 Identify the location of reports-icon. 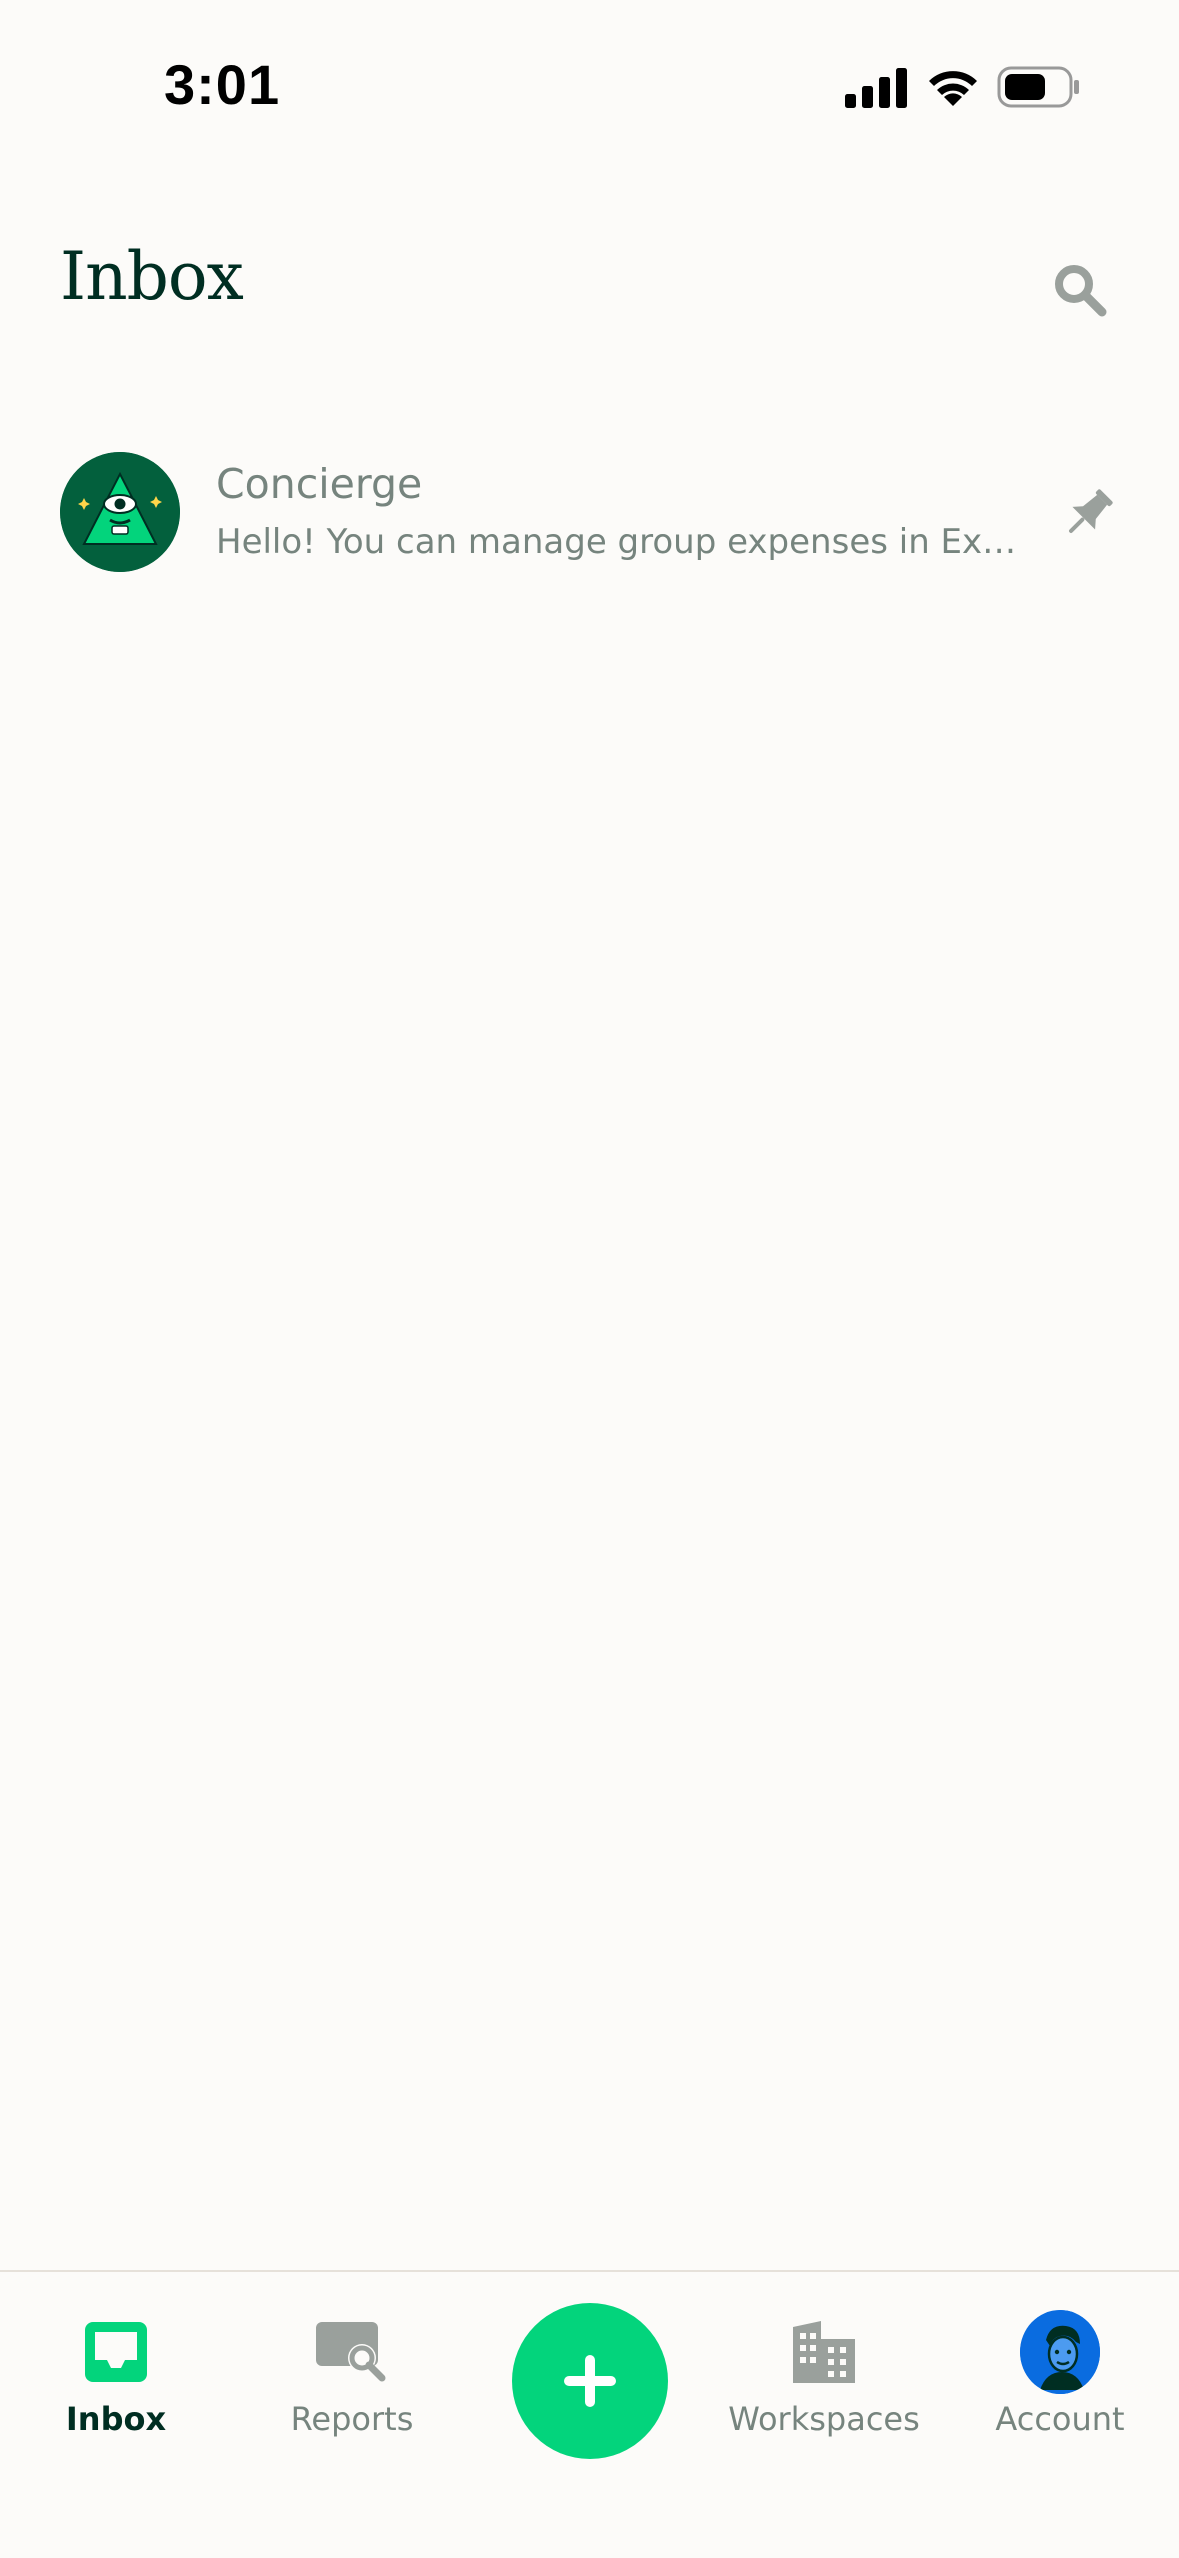
(352, 2352).